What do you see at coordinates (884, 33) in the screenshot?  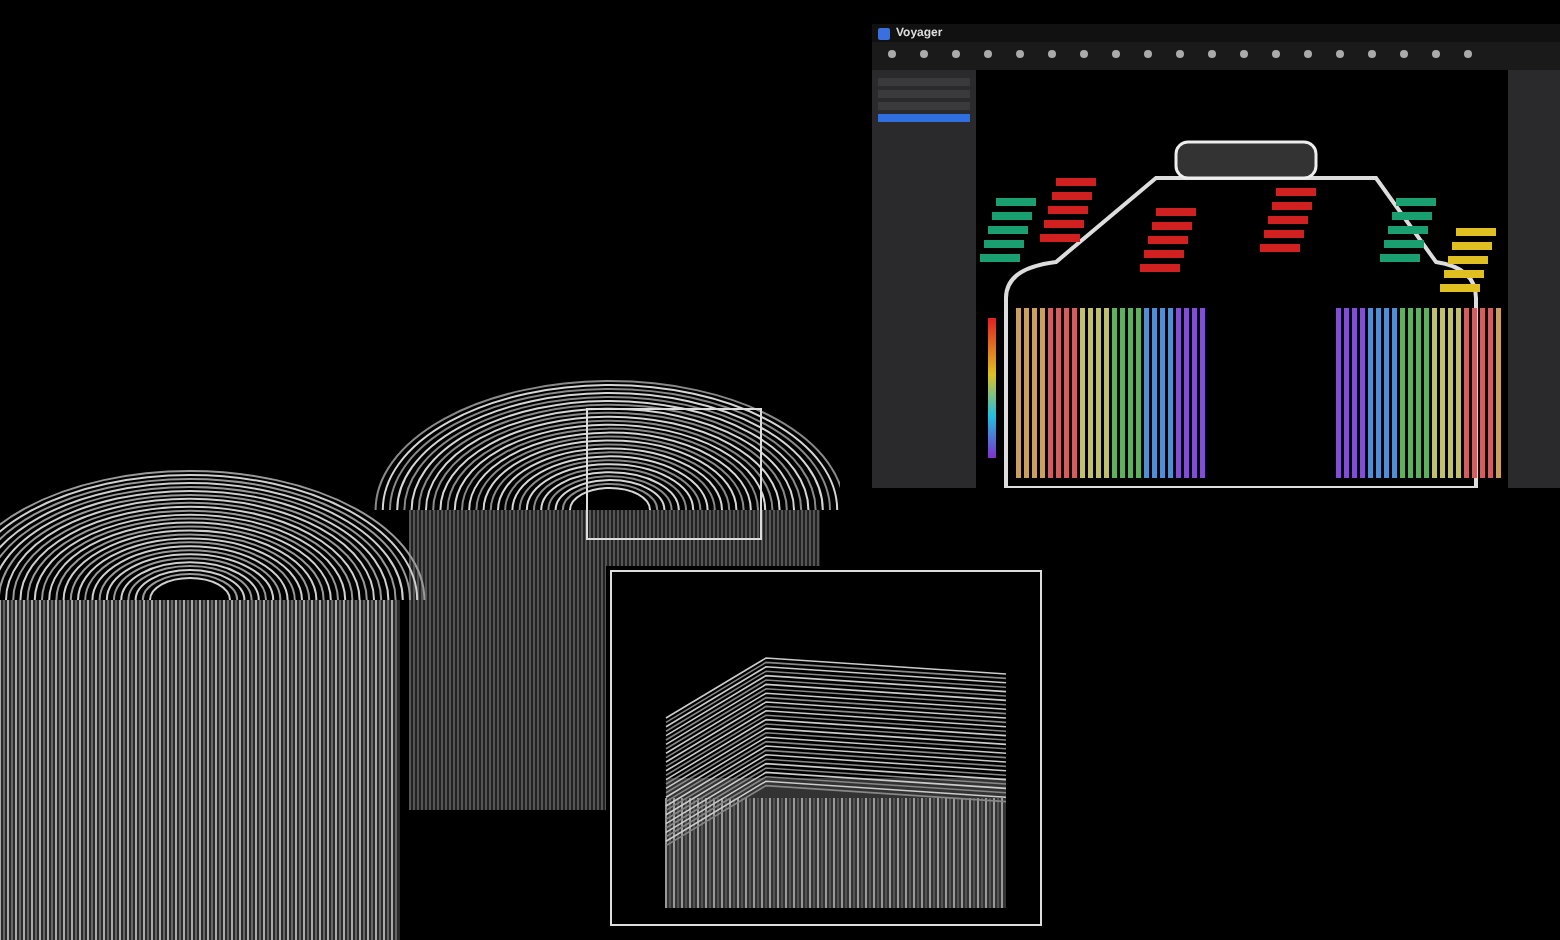 I see `app-logo-icon` at bounding box center [884, 33].